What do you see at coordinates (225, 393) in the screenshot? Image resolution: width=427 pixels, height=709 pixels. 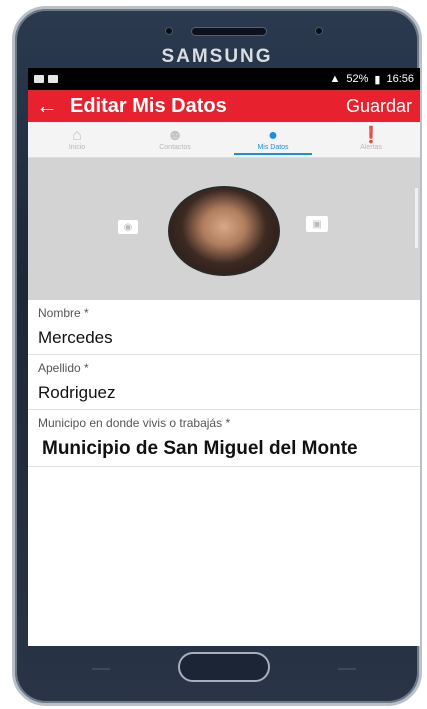 I see `apellido-input: Rodriguez` at bounding box center [225, 393].